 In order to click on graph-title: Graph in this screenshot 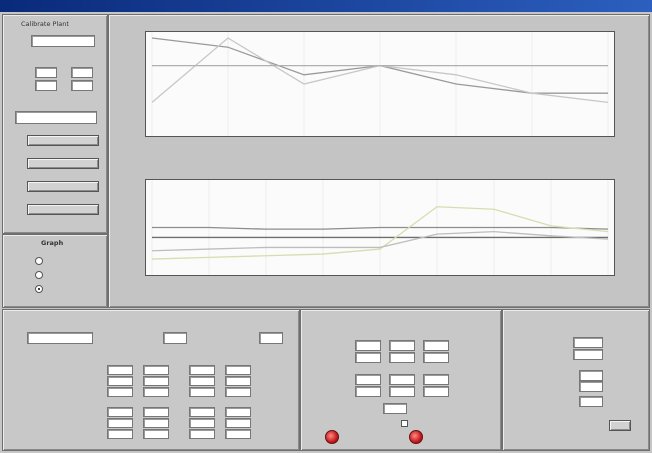, I will do `click(52, 243)`.